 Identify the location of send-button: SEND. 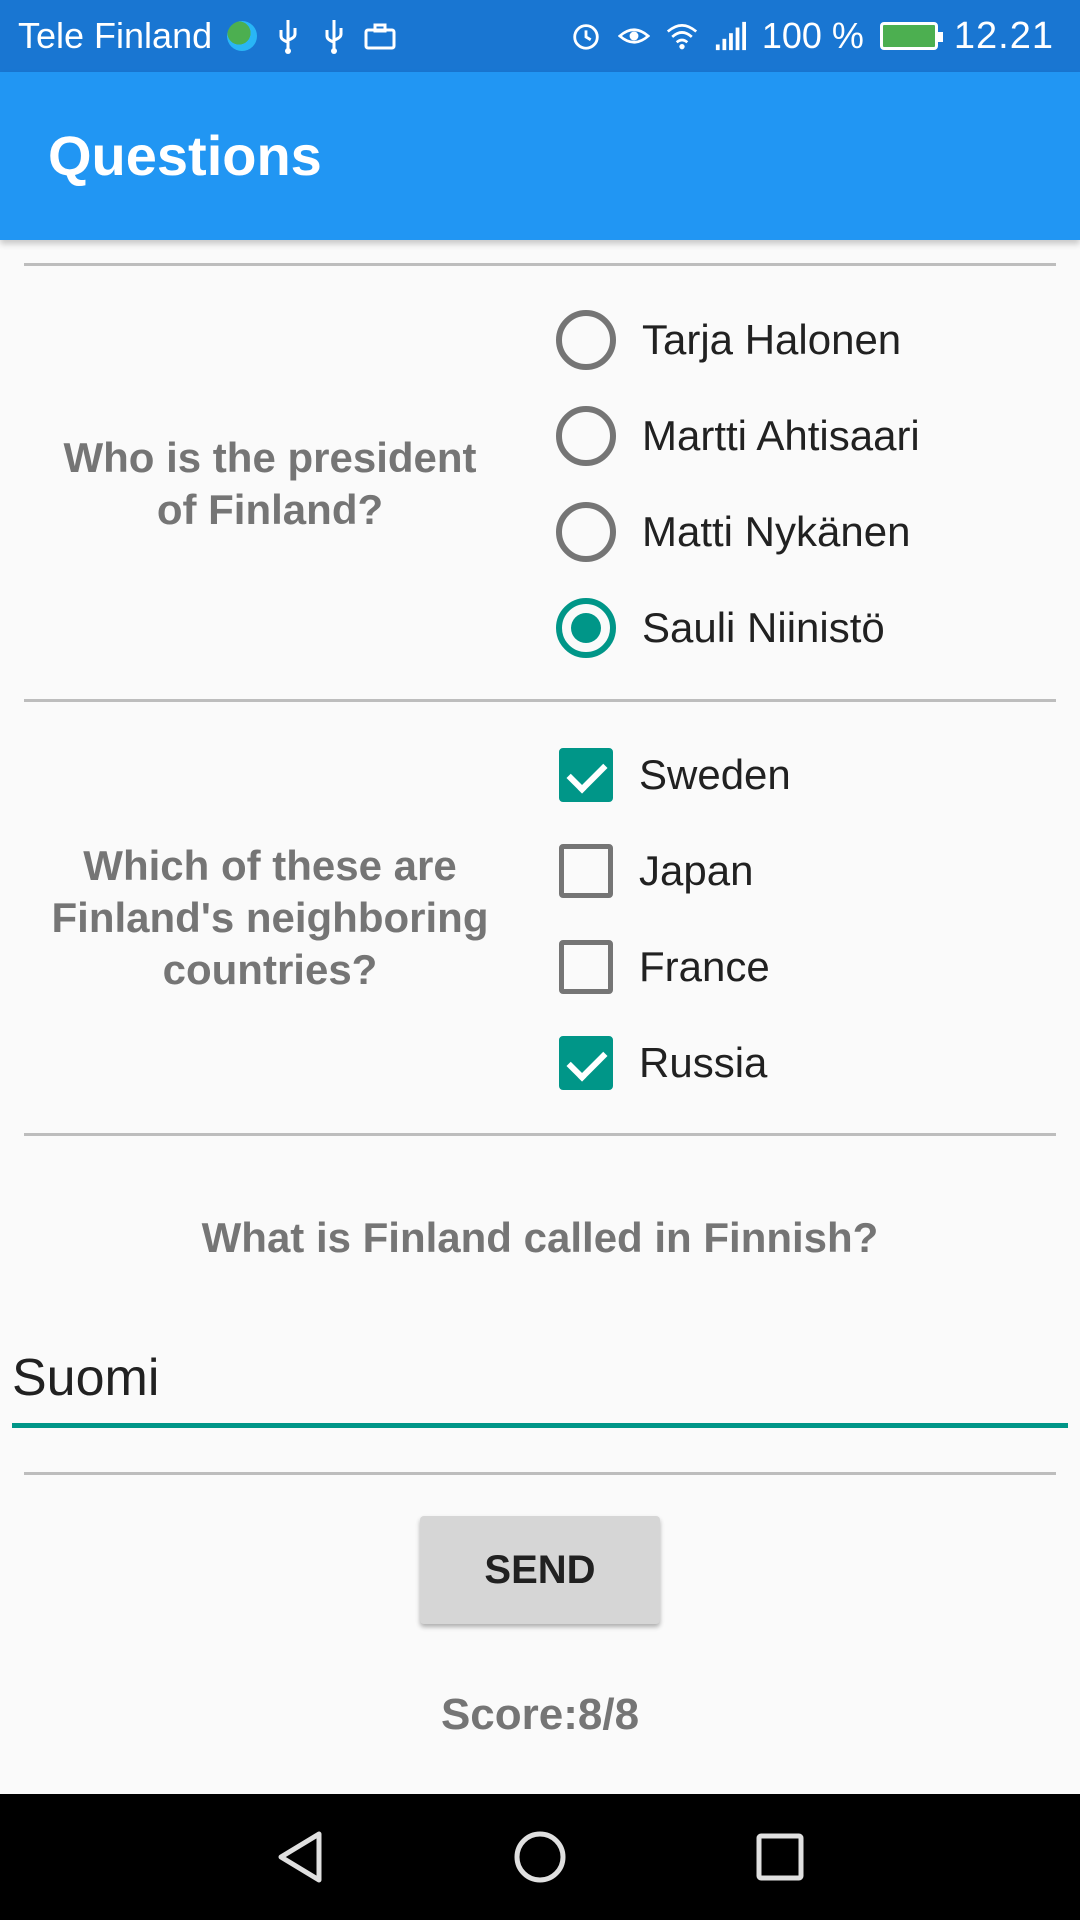
(540, 1570).